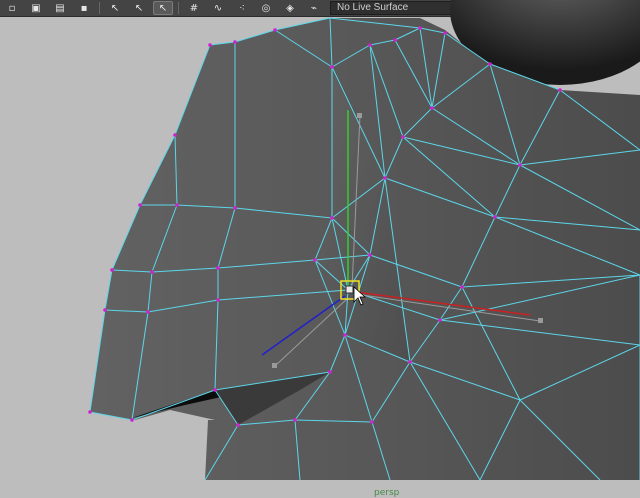 The image size is (640, 498). Describe the element at coordinates (274, 365) in the screenshot. I see `manip-z-handle` at that location.